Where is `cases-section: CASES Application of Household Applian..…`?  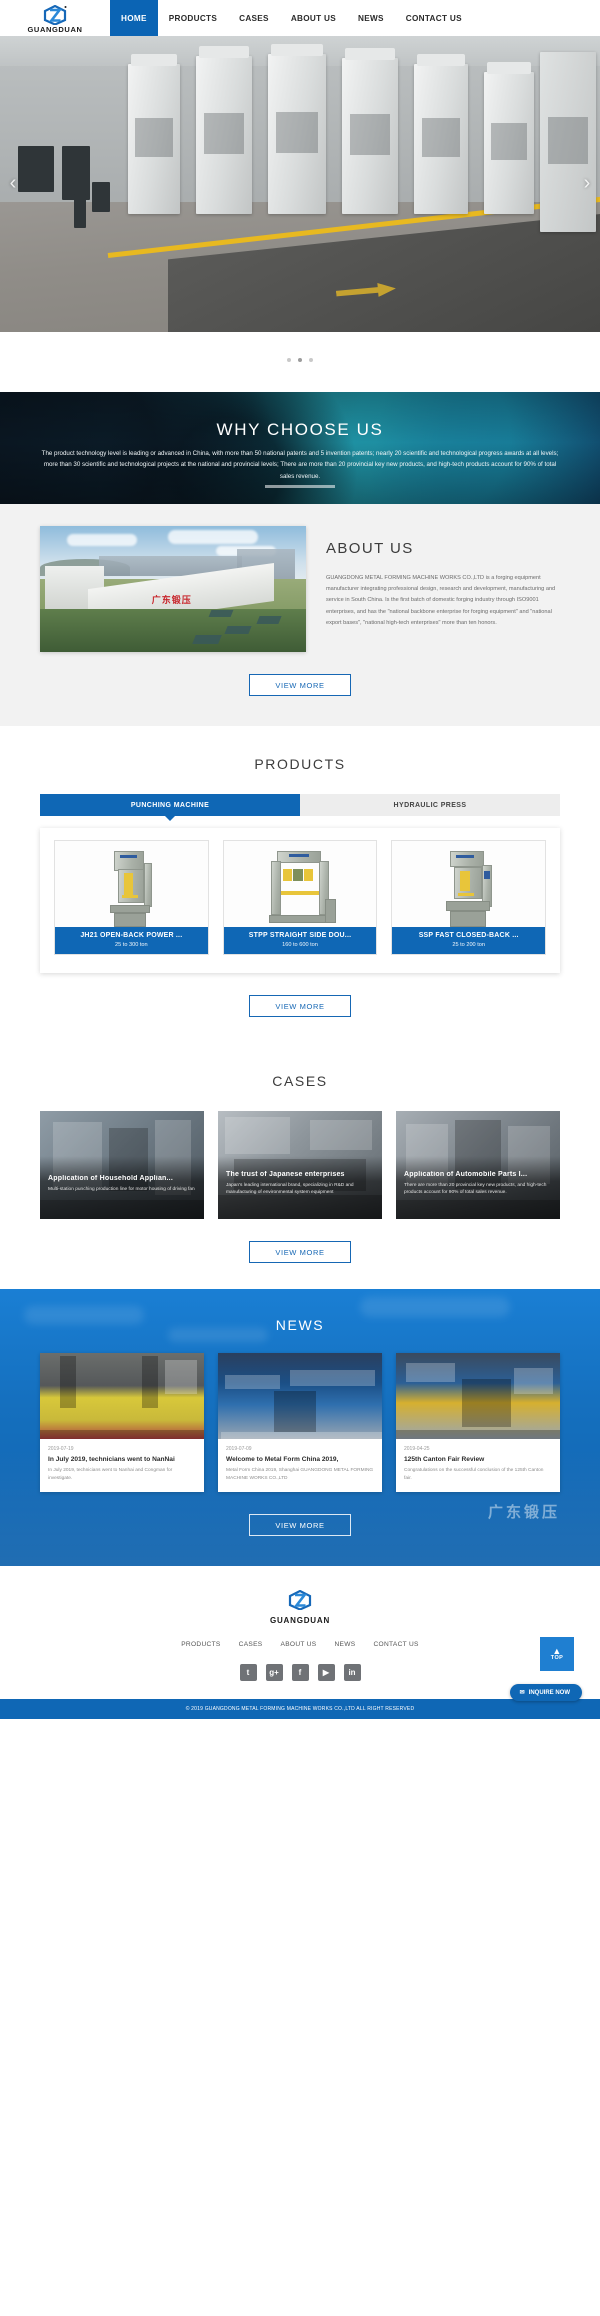
cases-section: CASES Application of Household Applian..… is located at coordinates (300, 1166).